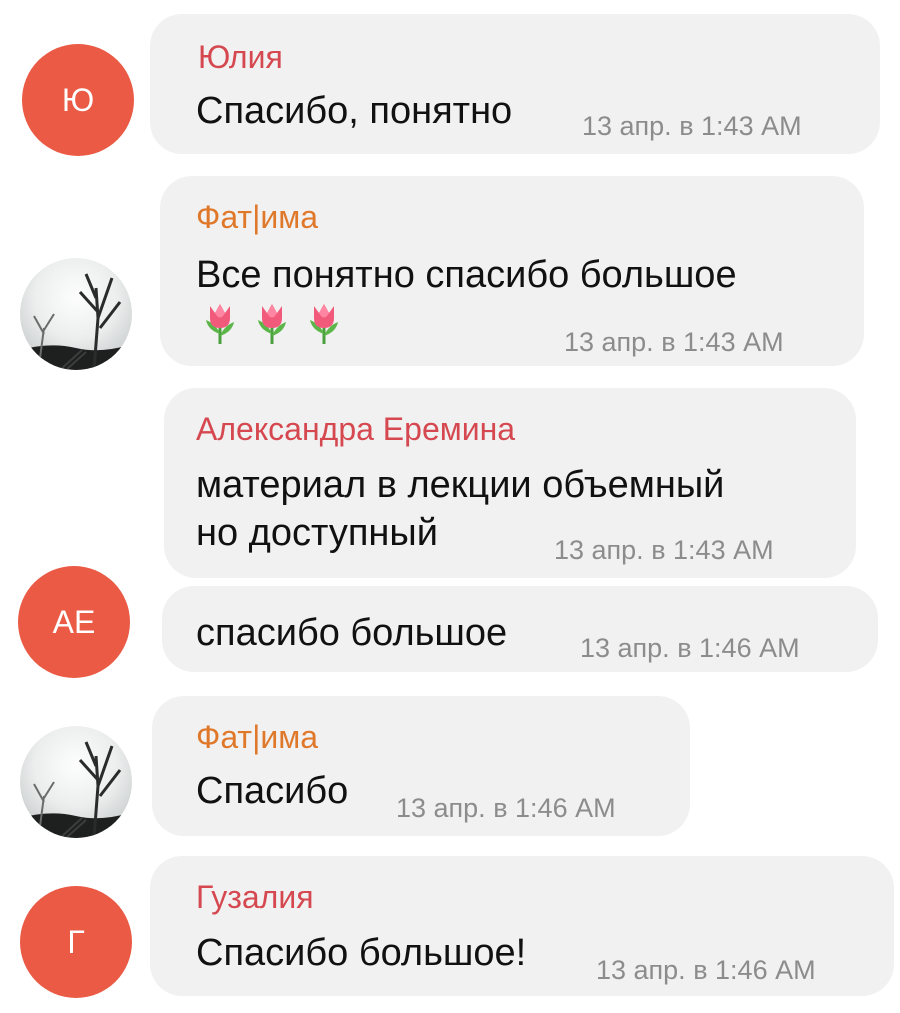 This screenshot has width=900, height=1013. What do you see at coordinates (355, 429) in the screenshot?
I see `sender-name: Александра Еремина` at bounding box center [355, 429].